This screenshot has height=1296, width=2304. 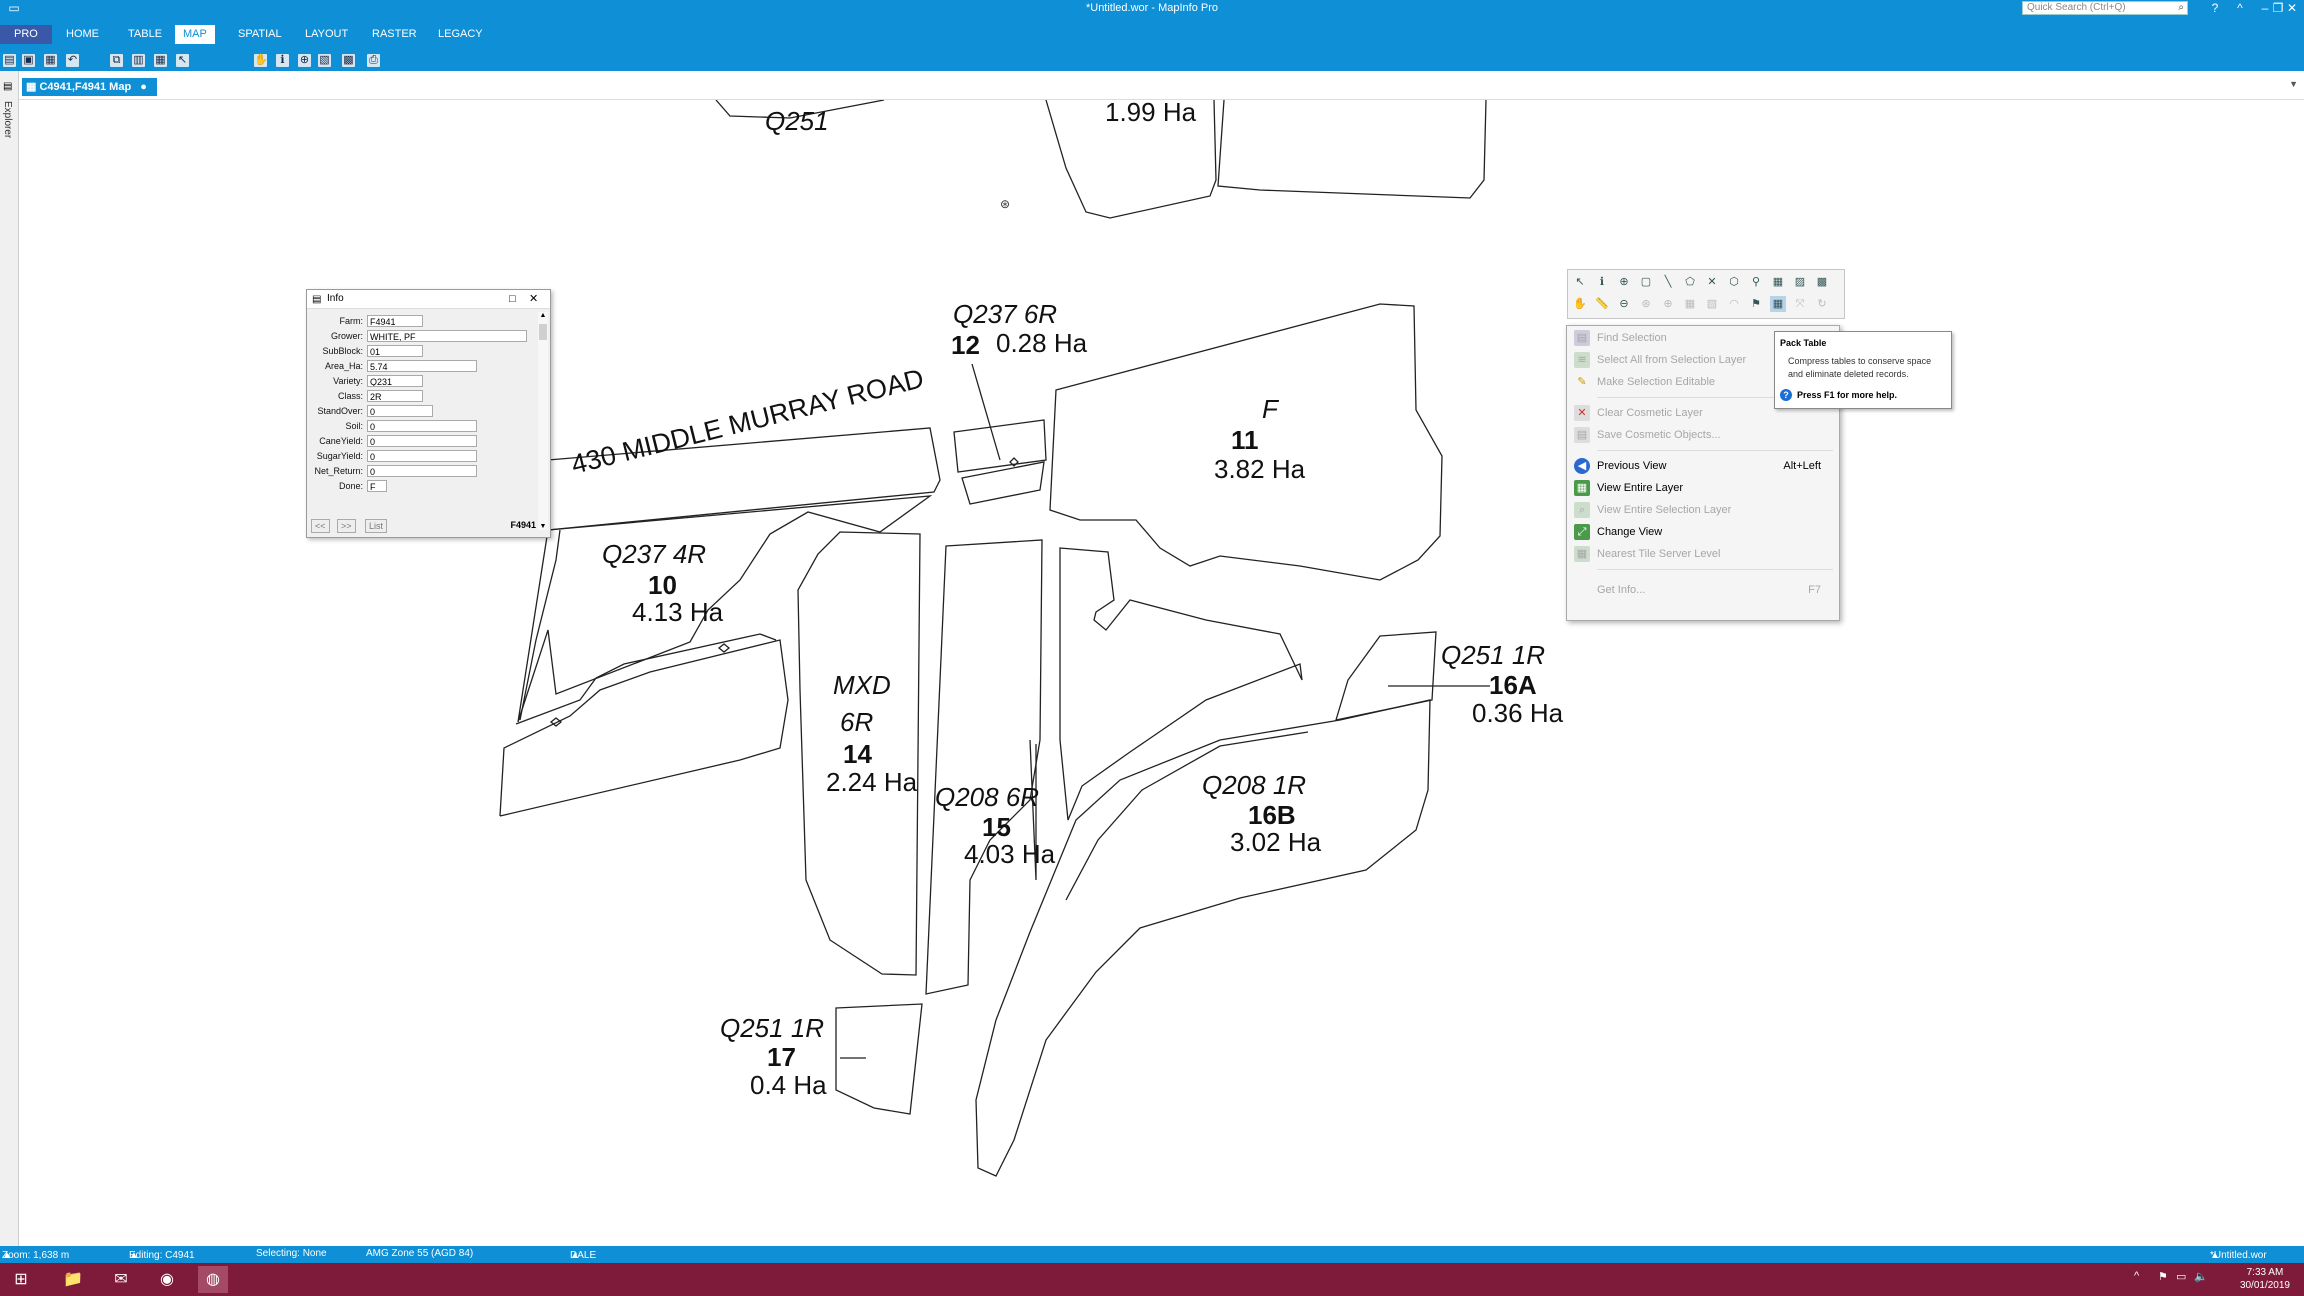 What do you see at coordinates (138, 60) in the screenshot?
I see `paste-icon: ▥` at bounding box center [138, 60].